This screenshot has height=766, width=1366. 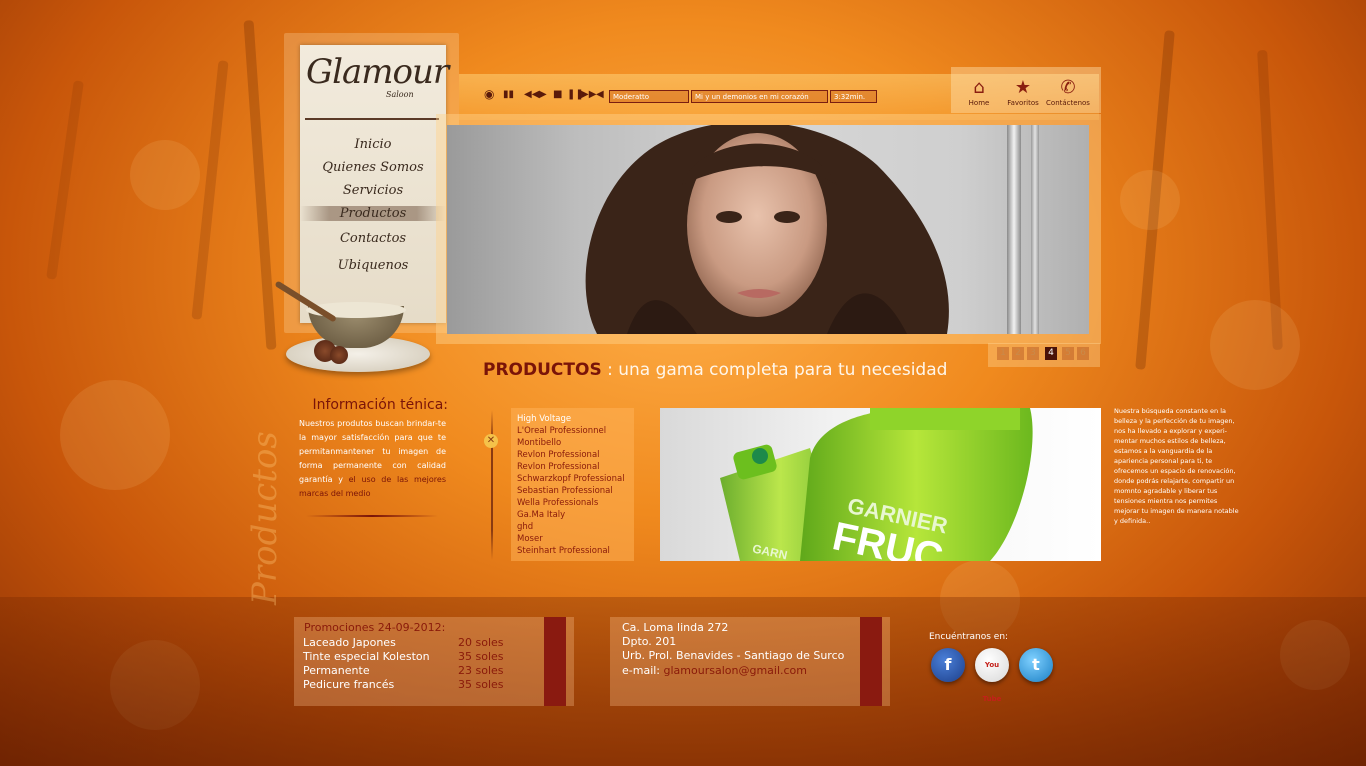 I want to click on pager-dot-5: 5, so click(x=1068, y=353).